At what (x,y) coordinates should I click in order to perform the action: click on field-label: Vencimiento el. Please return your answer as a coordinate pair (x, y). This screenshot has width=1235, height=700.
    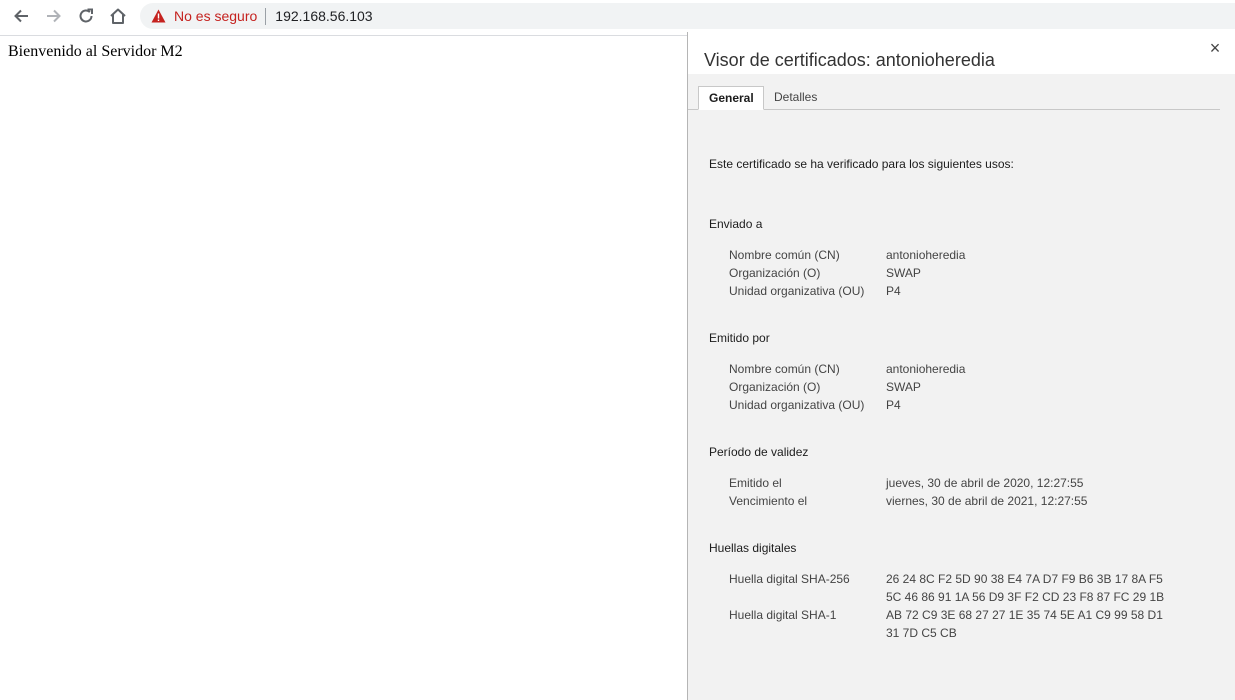
    Looking at the image, I should click on (768, 501).